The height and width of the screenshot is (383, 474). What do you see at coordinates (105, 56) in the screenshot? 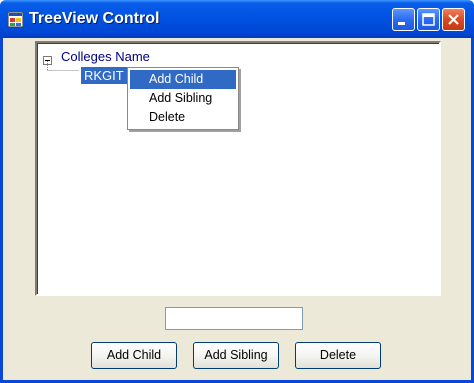
I see `tree-node-colleges-name: Colleges Name` at bounding box center [105, 56].